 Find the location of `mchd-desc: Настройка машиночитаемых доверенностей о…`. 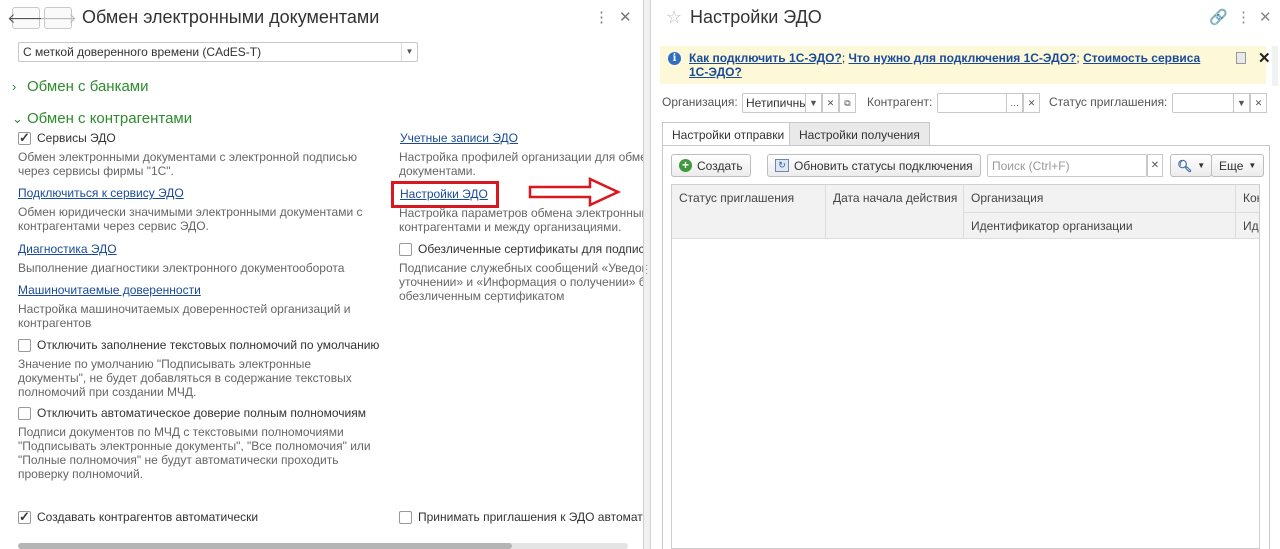

mchd-desc: Настройка машиночитаемых доверенностей о… is located at coordinates (184, 316).